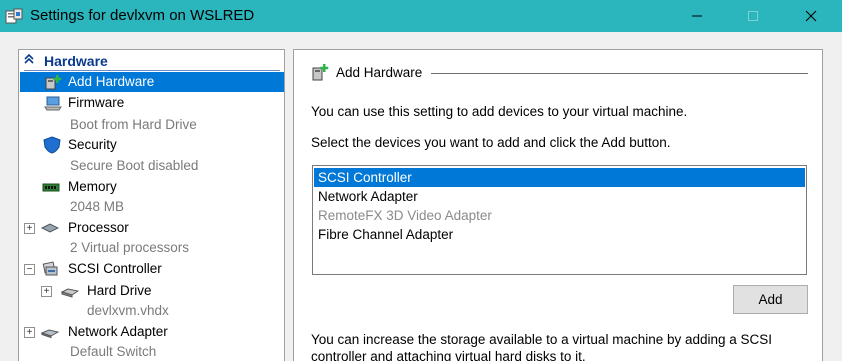 Image resolution: width=842 pixels, height=361 pixels. I want to click on tree-item-detail: devlxvm.vhdx, so click(128, 310).